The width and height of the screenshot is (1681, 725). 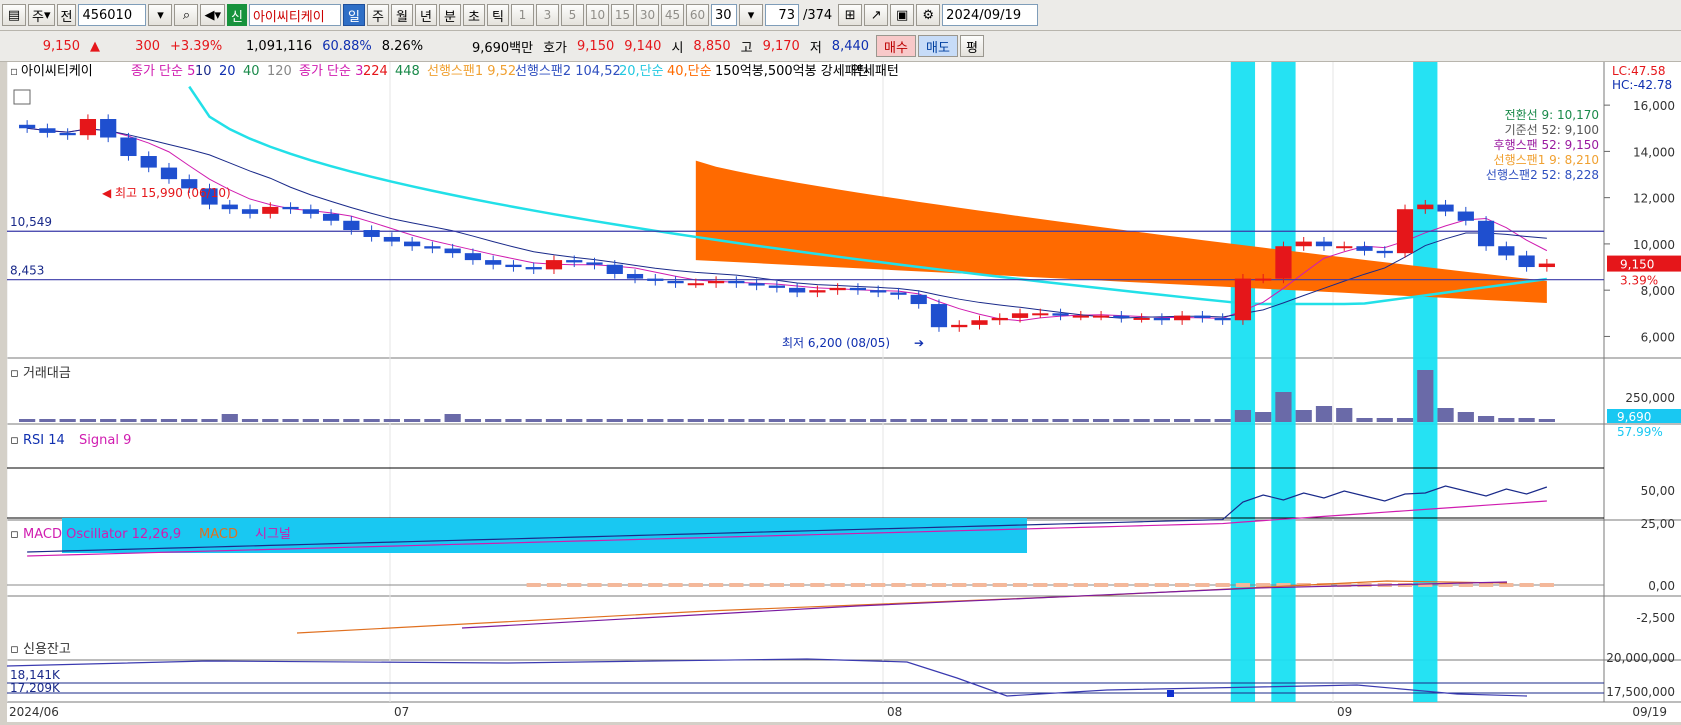 I want to click on period-button-6: 틱, so click(x=497, y=15).